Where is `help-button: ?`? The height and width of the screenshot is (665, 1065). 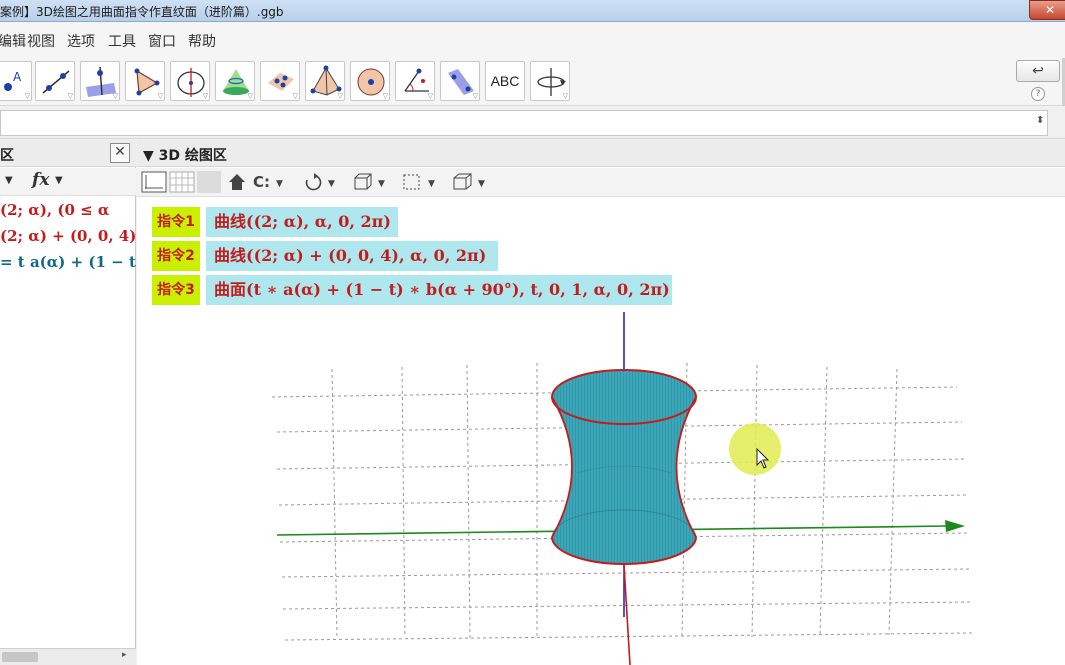
help-button: ? is located at coordinates (1038, 94).